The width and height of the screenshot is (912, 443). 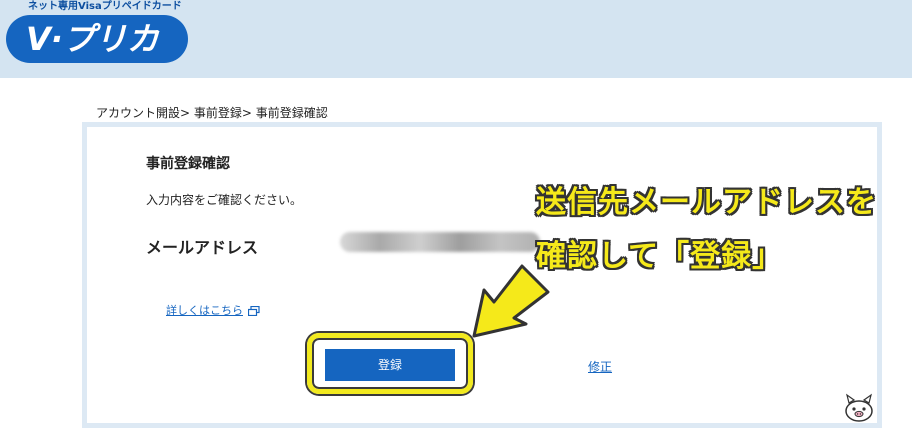 What do you see at coordinates (511, 301) in the screenshot?
I see `pointer-arrow-icon` at bounding box center [511, 301].